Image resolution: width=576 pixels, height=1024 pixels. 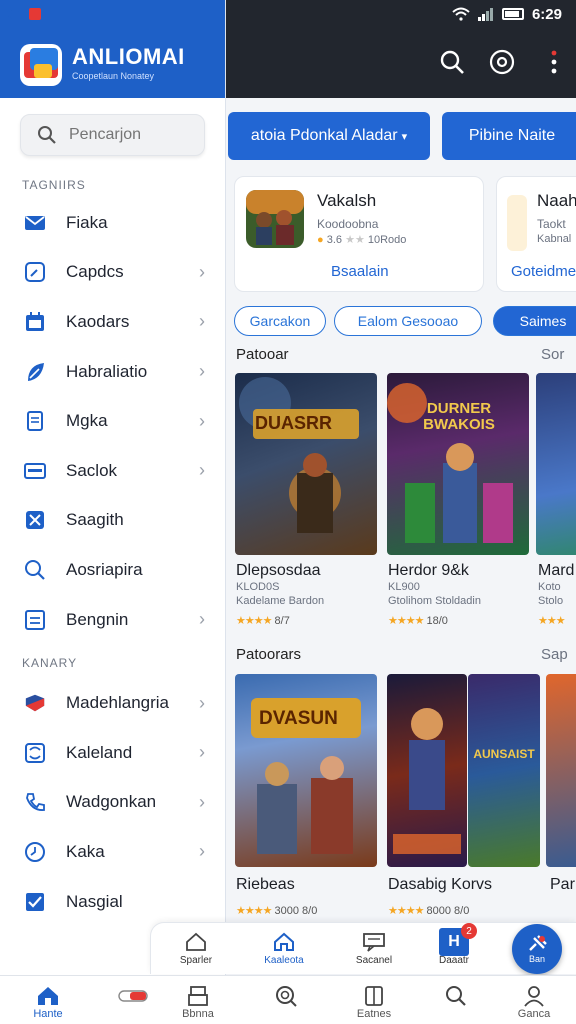 I want to click on sidebar-item: Fiaka, so click(x=112, y=223).